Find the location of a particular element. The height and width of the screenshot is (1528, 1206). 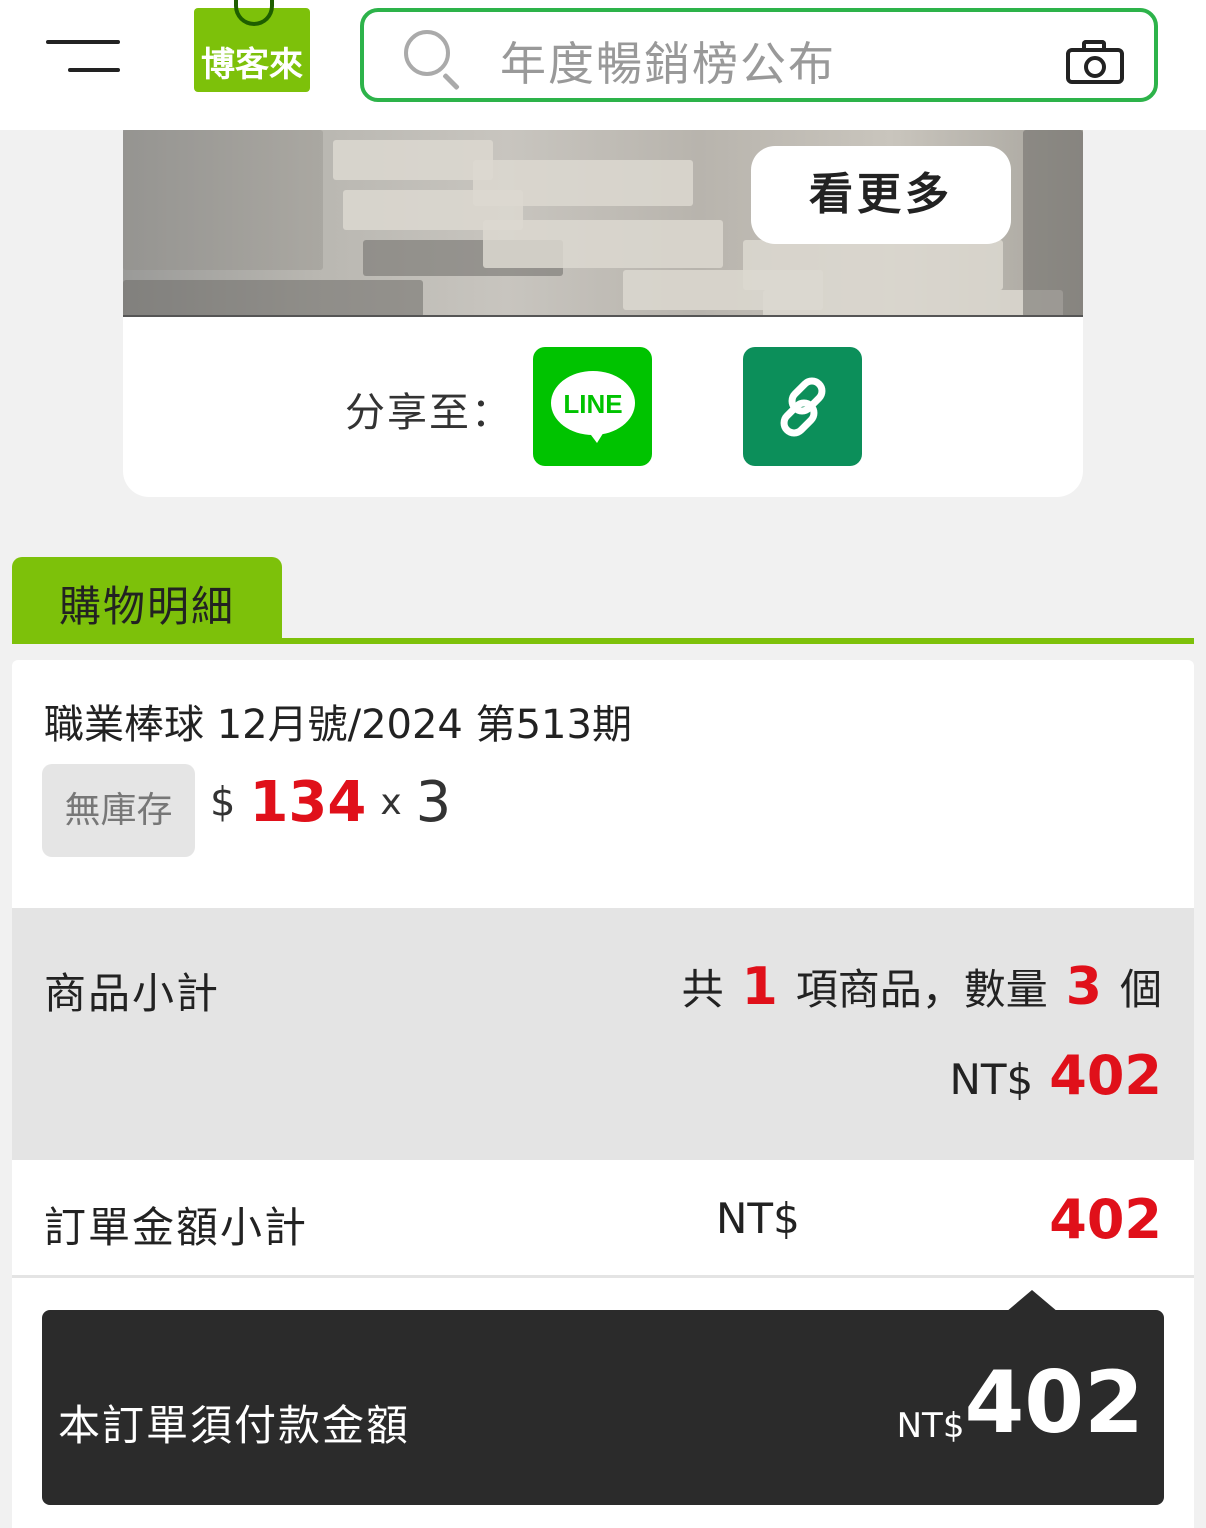

top-header: 博客來 年度暢銷榜公布 is located at coordinates (603, 65).